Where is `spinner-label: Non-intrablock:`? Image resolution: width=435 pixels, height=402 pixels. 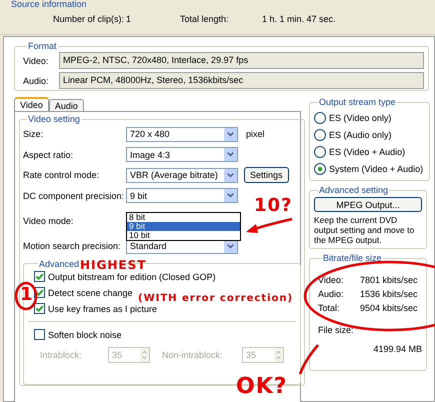
spinner-label: Non-intrablock: is located at coordinates (193, 355).